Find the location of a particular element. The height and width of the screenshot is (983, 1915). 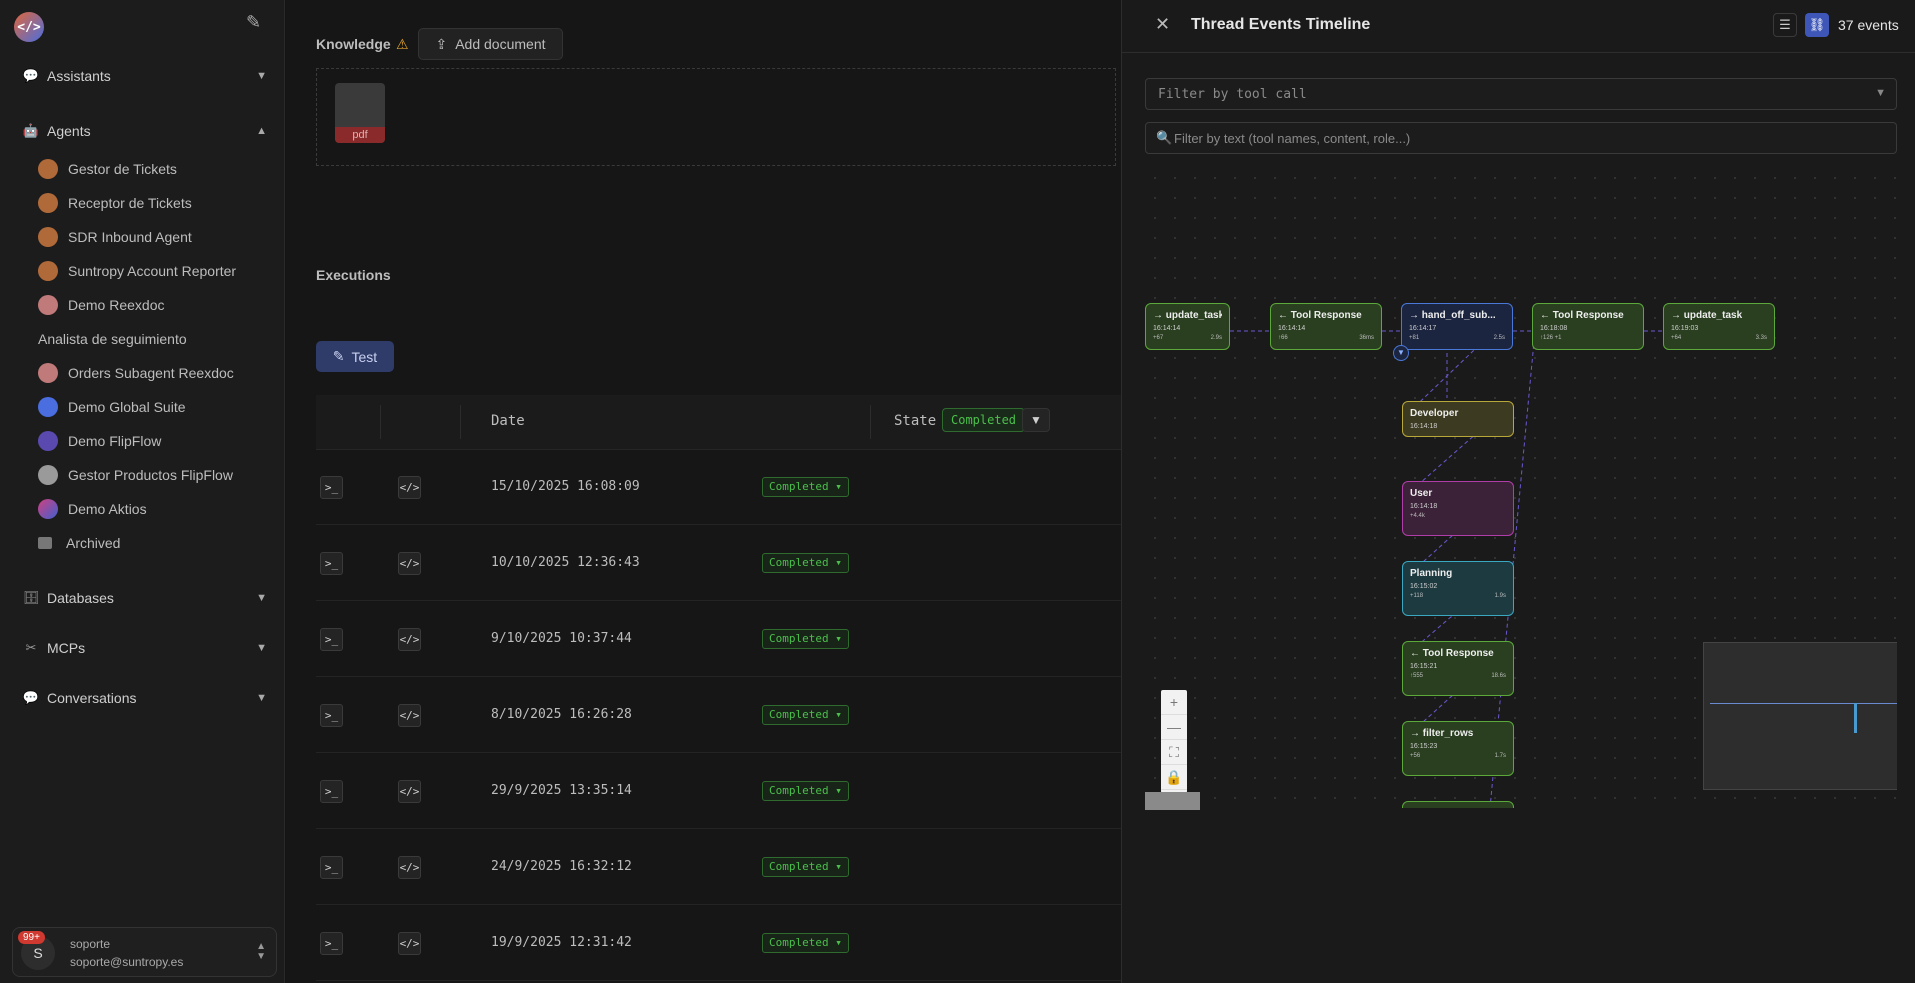

sidebar-item-agent: Suntropy Account Reporter is located at coordinates (153, 271).